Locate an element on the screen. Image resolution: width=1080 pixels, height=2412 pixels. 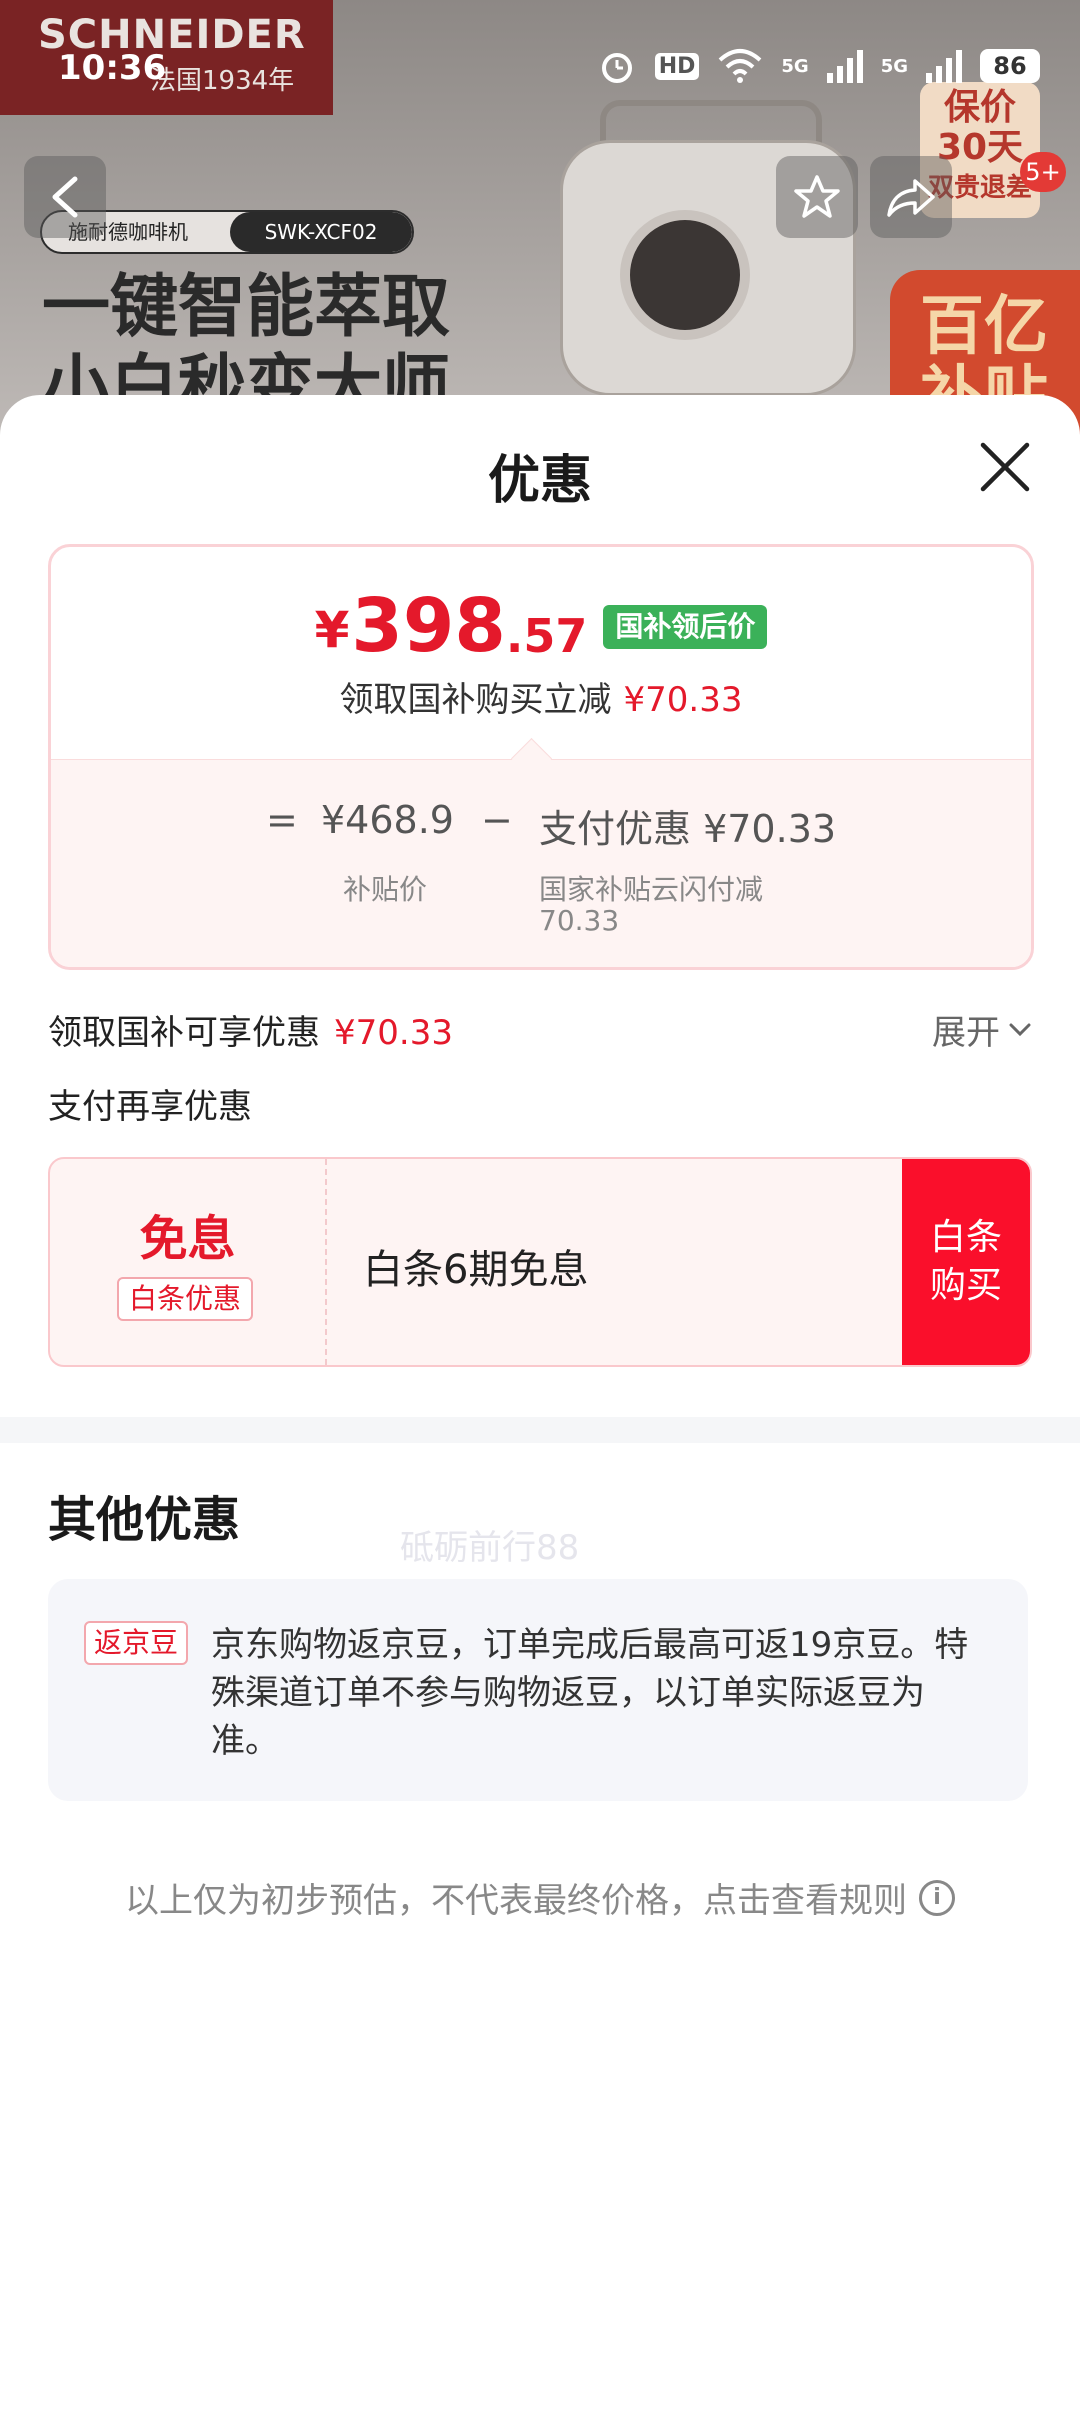
baitiao-offer-text: 白条6期免息 is located at coordinates (476, 1270).